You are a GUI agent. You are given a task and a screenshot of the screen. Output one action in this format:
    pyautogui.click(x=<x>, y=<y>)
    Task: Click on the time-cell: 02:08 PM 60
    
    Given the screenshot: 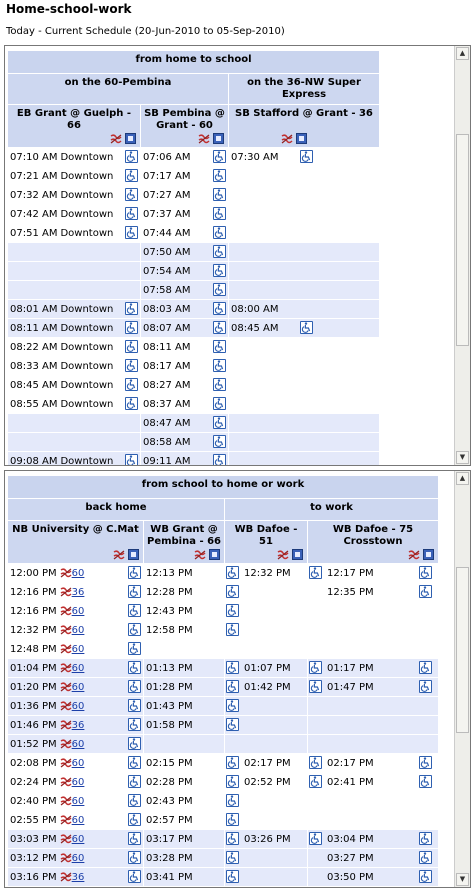 What is the action you would take?
    pyautogui.click(x=75, y=763)
    